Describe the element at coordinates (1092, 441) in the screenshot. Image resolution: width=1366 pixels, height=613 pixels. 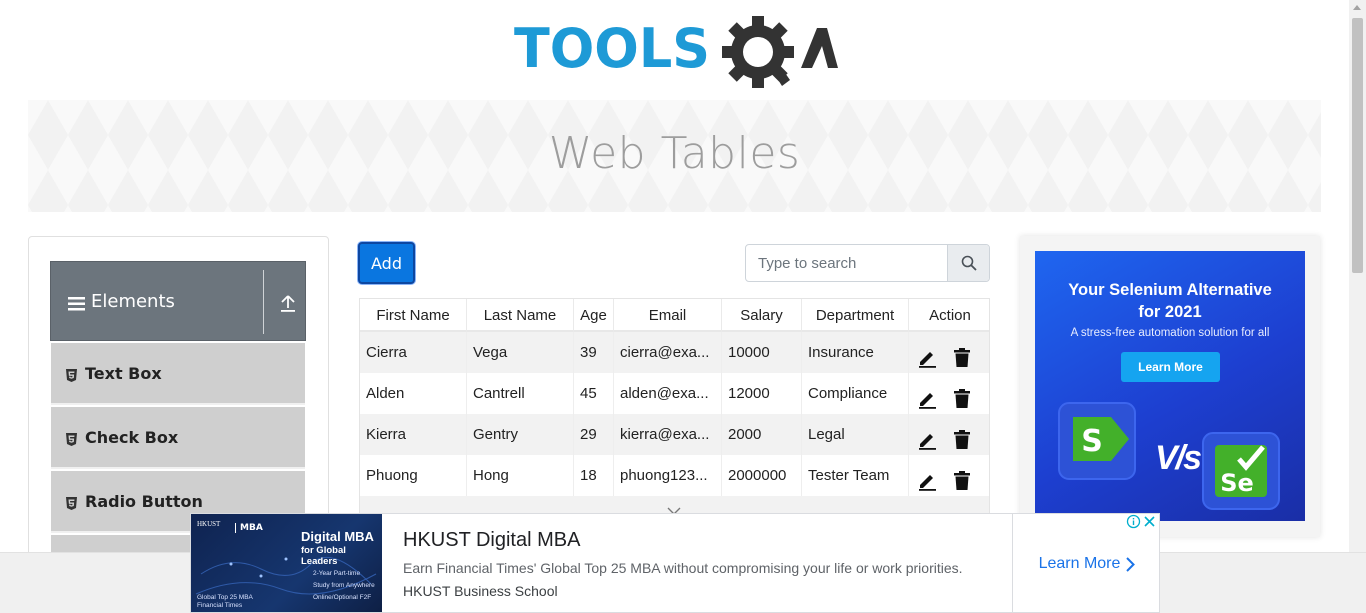
I see `katalon-letter: S` at that location.